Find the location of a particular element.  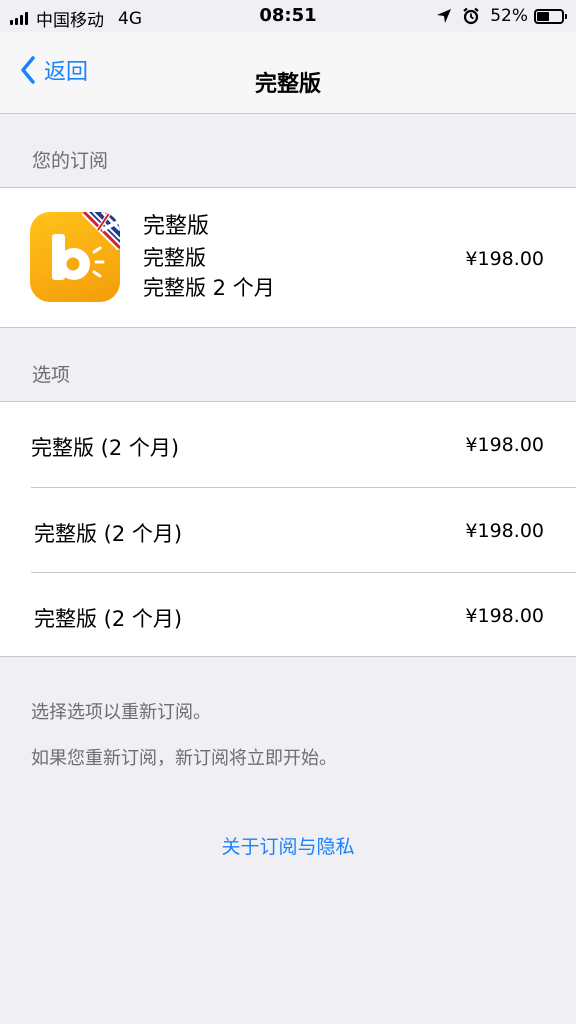

app-logo-icon is located at coordinates (86, 246).